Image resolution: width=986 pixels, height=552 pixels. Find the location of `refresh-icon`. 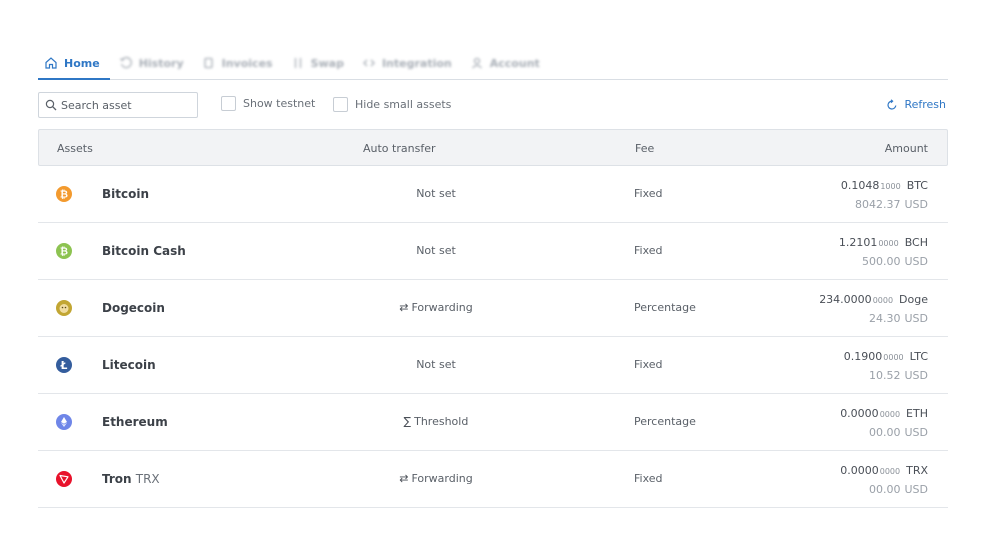

refresh-icon is located at coordinates (892, 104).